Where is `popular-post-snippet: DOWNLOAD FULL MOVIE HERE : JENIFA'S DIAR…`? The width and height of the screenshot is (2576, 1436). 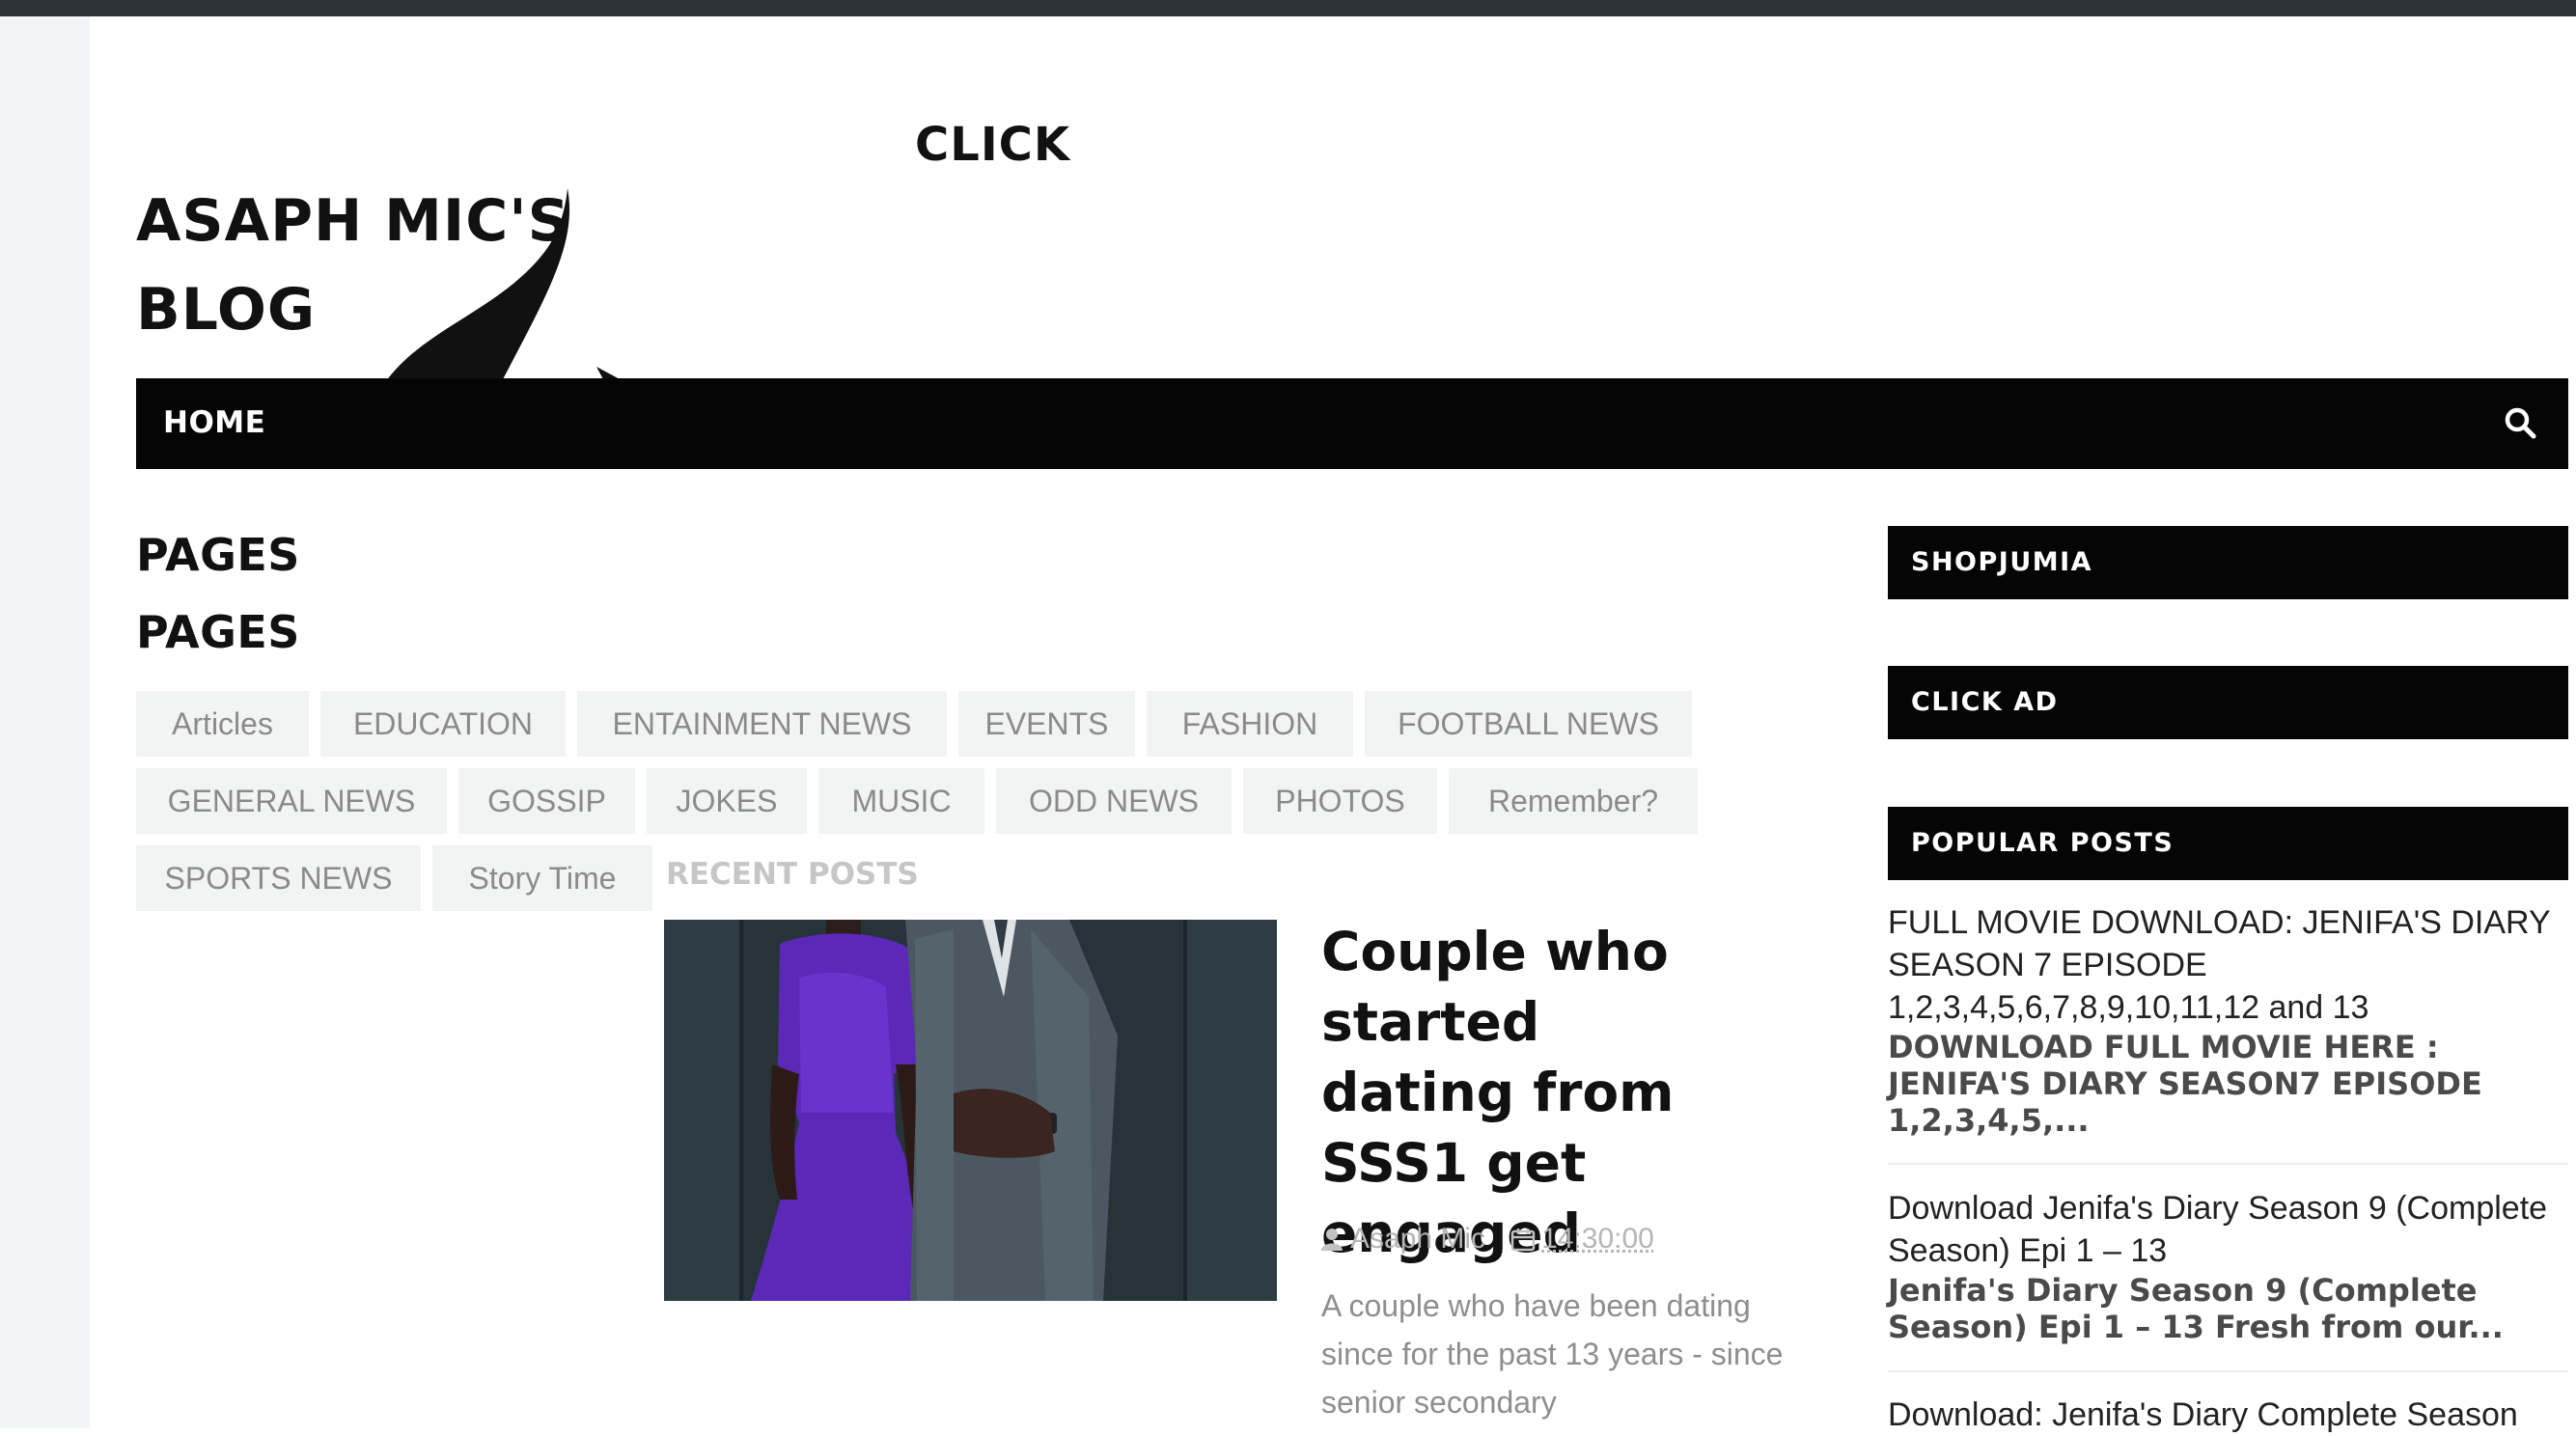 popular-post-snippet: DOWNLOAD FULL MOVIE HERE : JENIFA'S DIAR… is located at coordinates (2185, 1084).